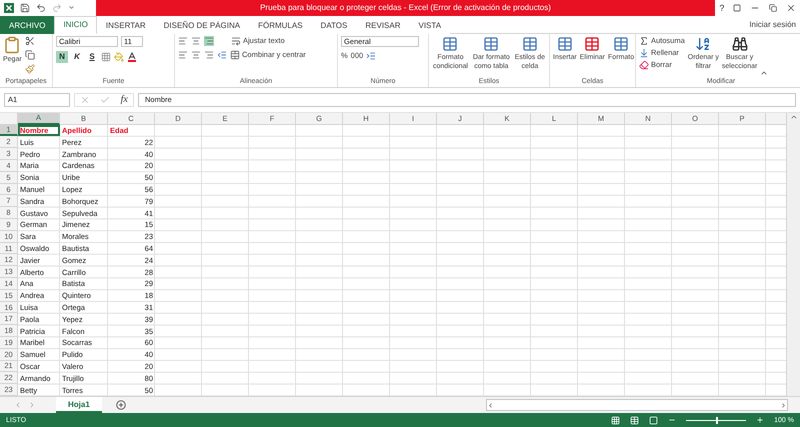 The width and height of the screenshot is (800, 427). What do you see at coordinates (124, 100) in the screenshot?
I see `insert-function-button: fx` at bounding box center [124, 100].